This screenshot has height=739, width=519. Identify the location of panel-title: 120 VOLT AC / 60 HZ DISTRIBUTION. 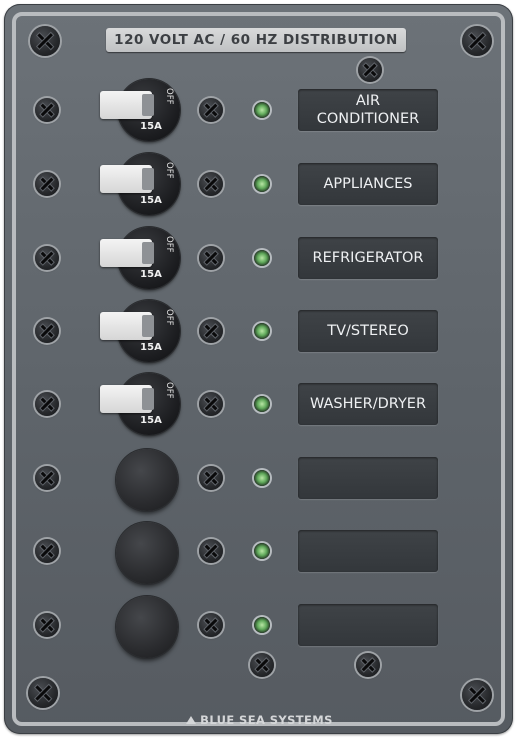
(256, 40).